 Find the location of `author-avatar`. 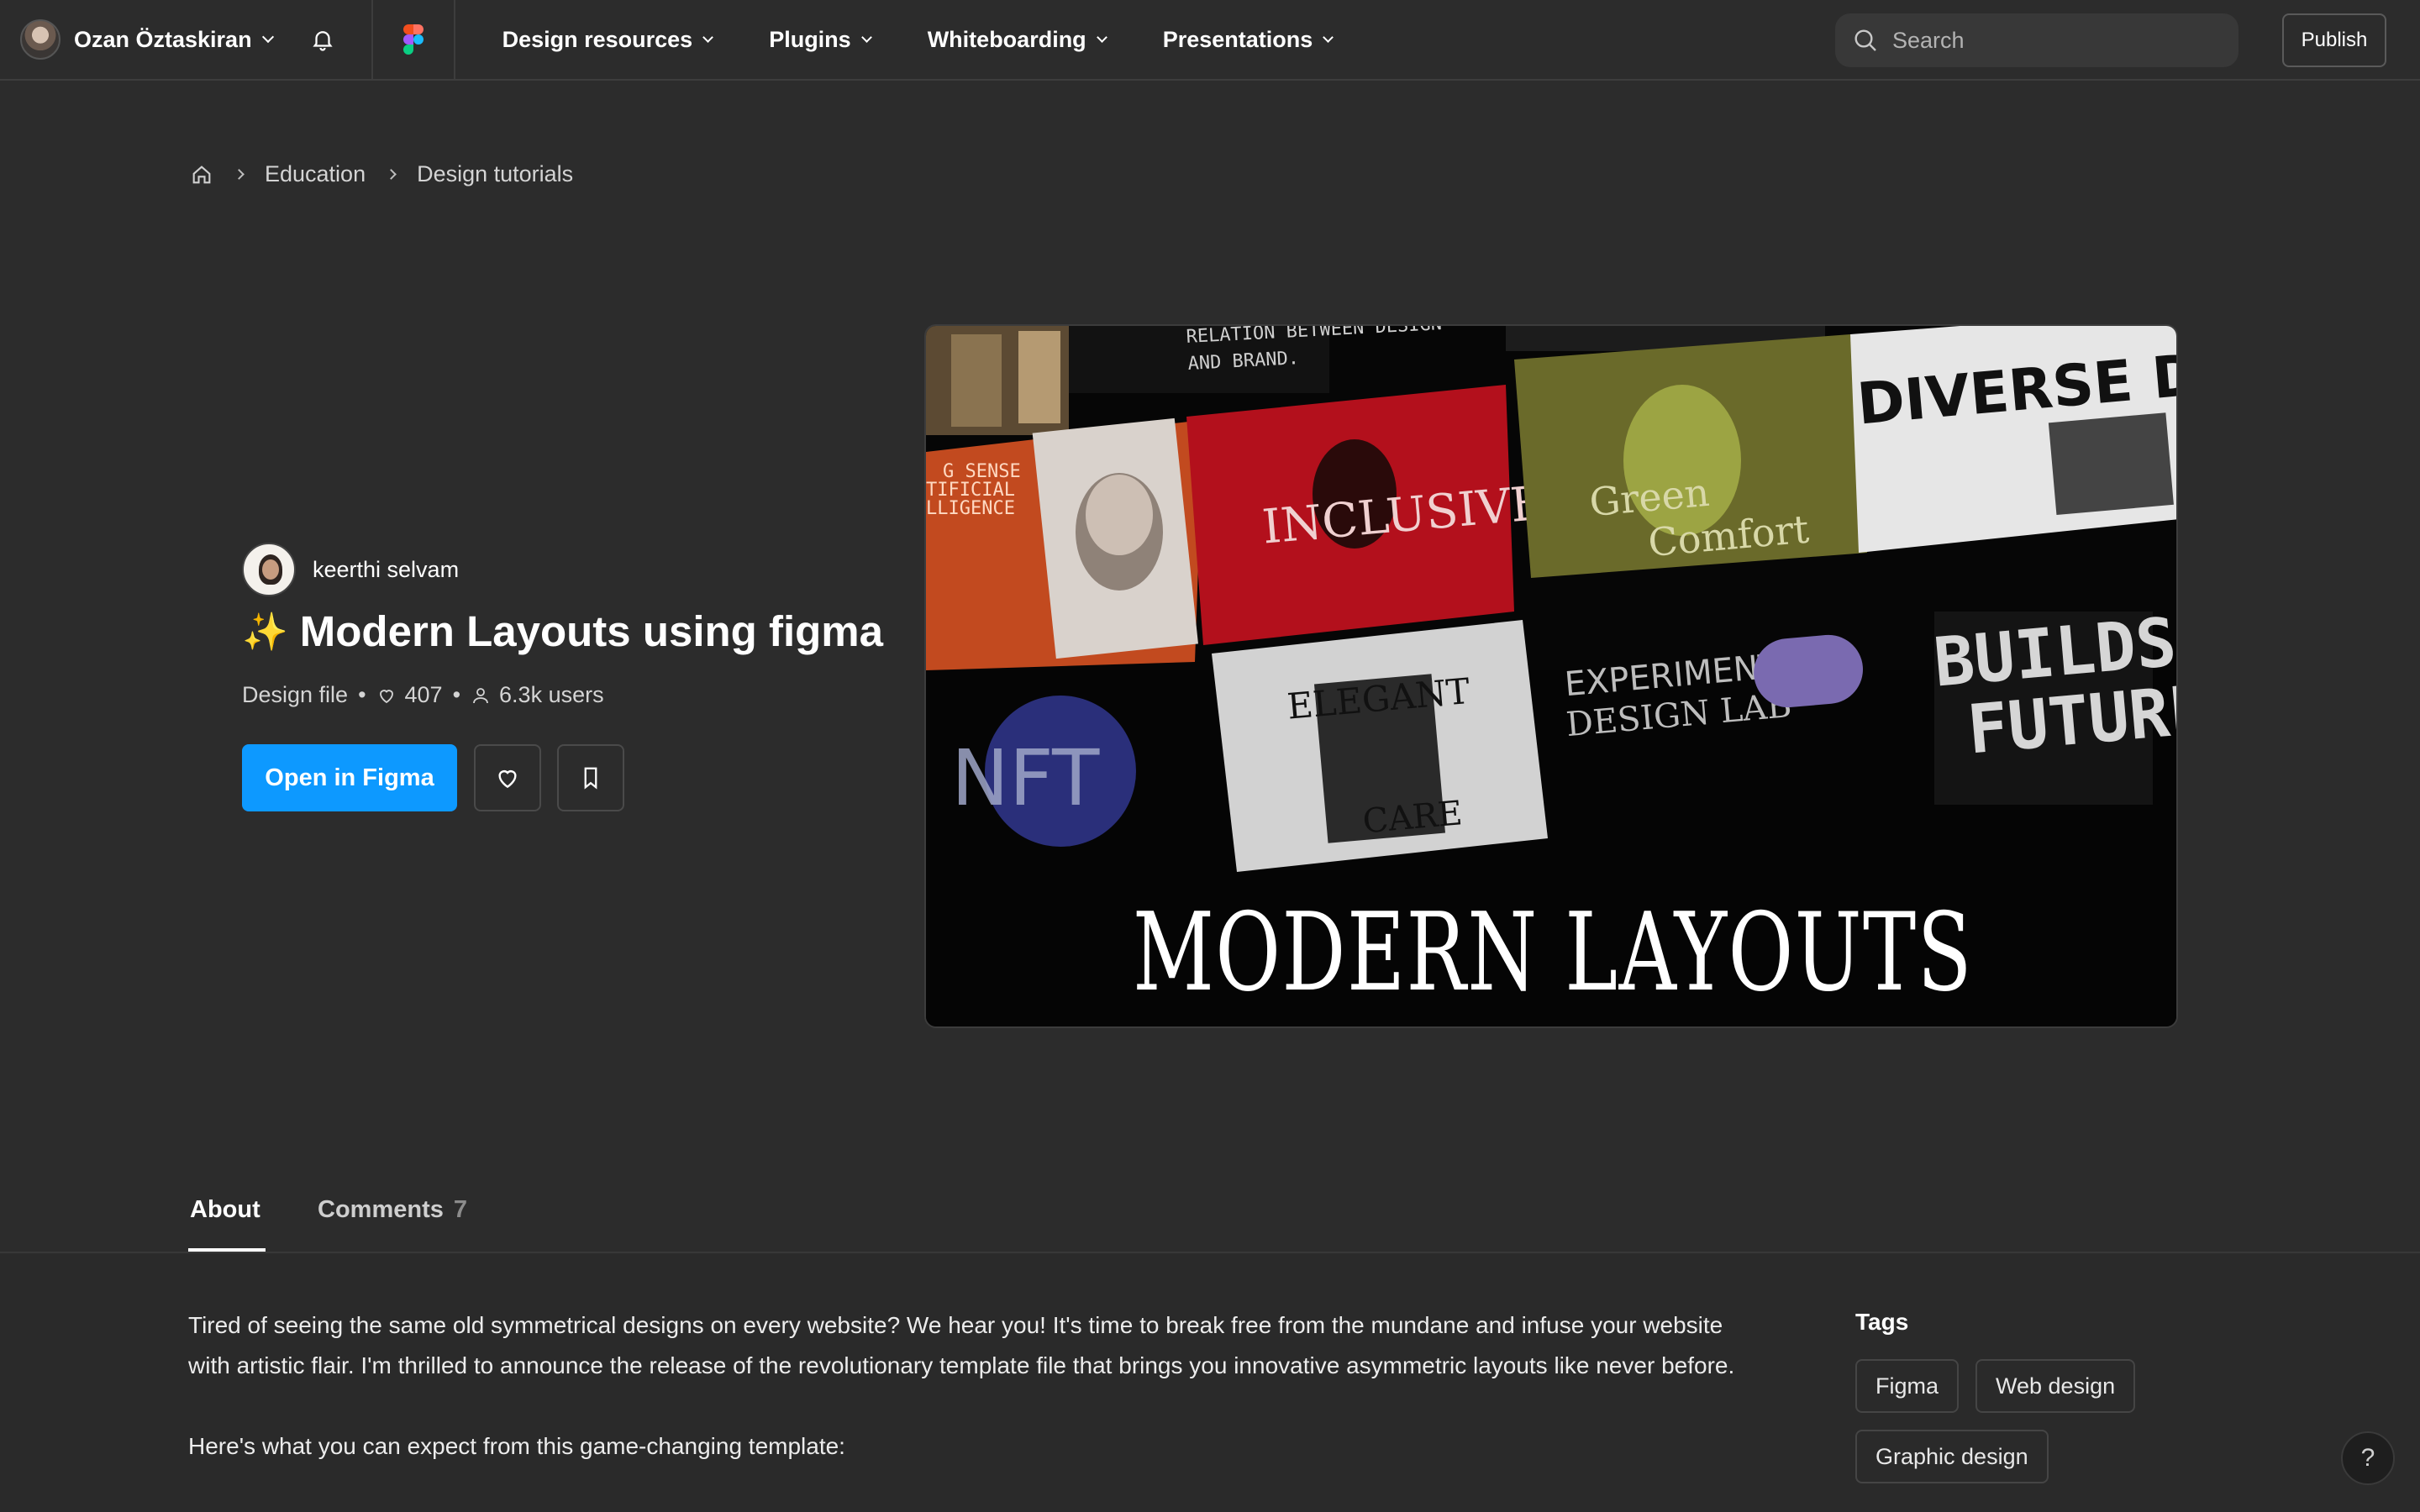

author-avatar is located at coordinates (269, 569).